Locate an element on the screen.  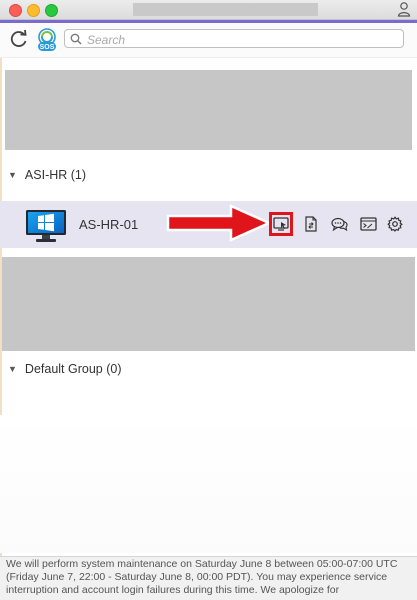
refresh-icon is located at coordinates (19, 39).